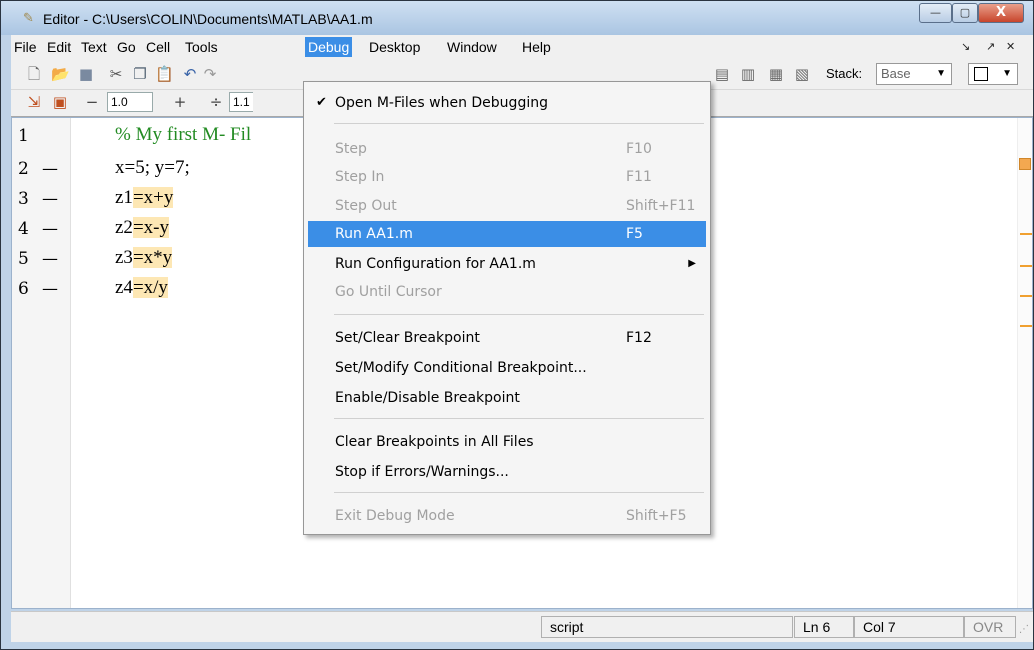 The width and height of the screenshot is (1034, 650). What do you see at coordinates (23, 289) in the screenshot?
I see `line-number: 6` at bounding box center [23, 289].